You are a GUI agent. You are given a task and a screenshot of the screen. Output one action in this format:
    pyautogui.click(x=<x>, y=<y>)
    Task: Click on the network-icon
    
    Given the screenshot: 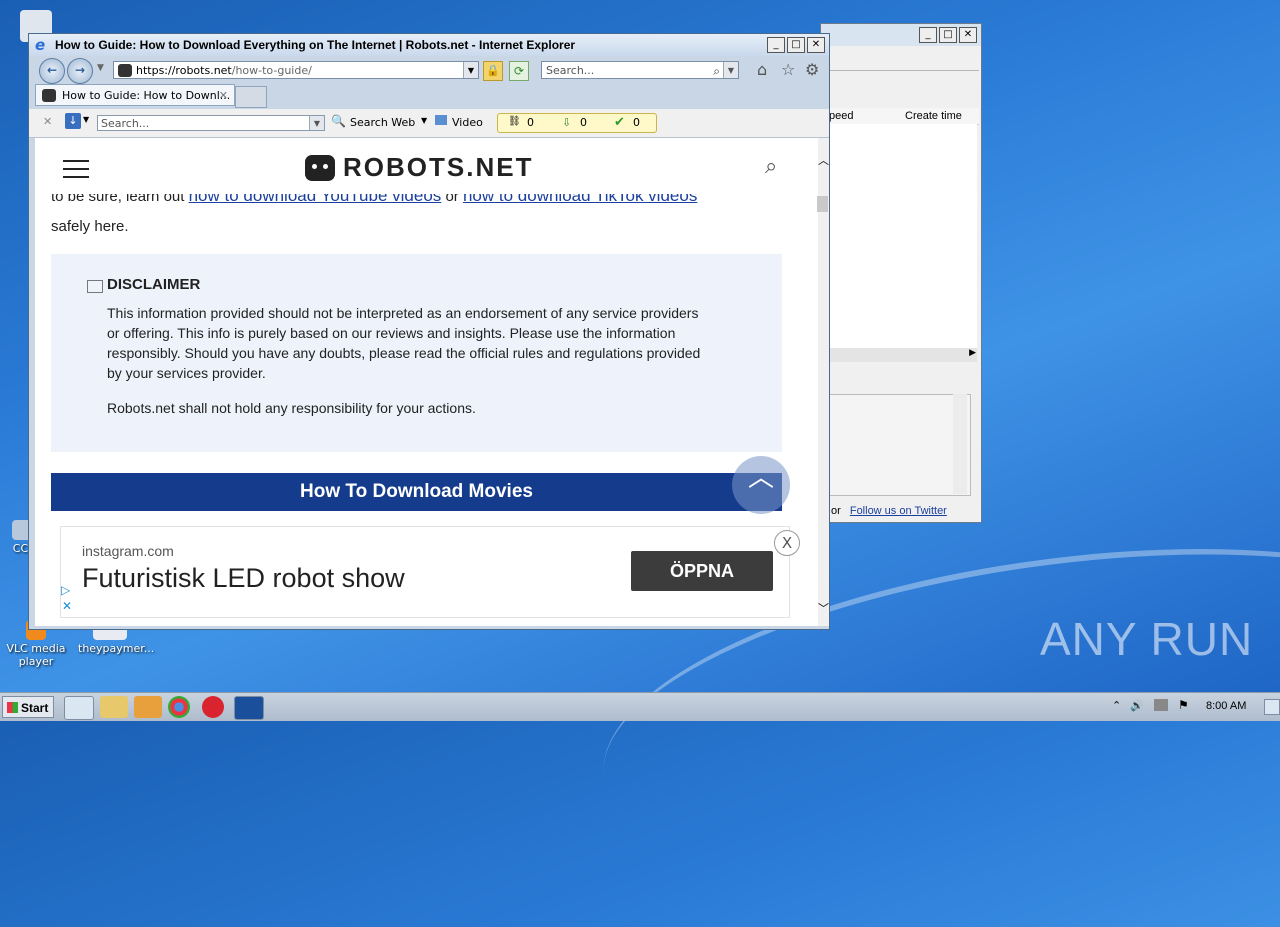 What is the action you would take?
    pyautogui.click(x=1161, y=705)
    